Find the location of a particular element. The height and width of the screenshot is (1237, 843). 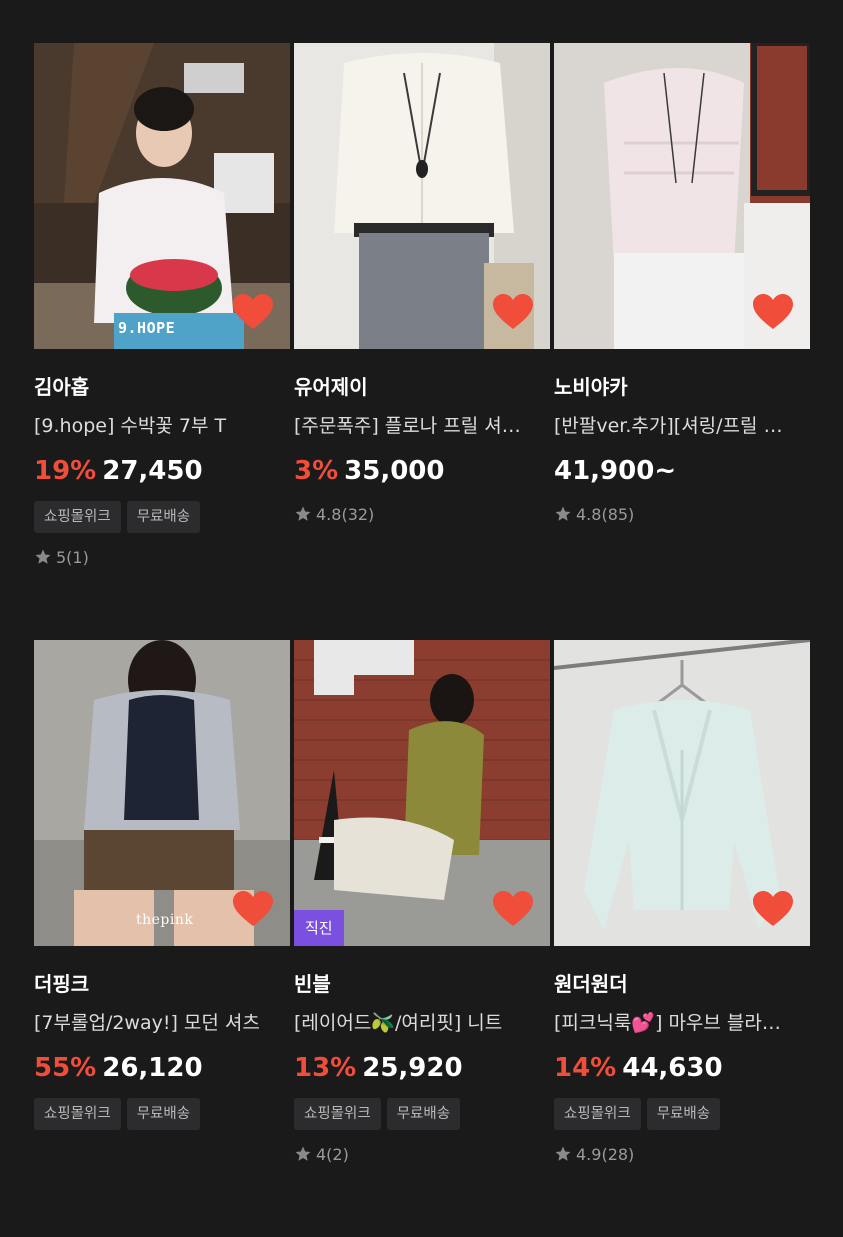

price: 35,000 is located at coordinates (394, 471).